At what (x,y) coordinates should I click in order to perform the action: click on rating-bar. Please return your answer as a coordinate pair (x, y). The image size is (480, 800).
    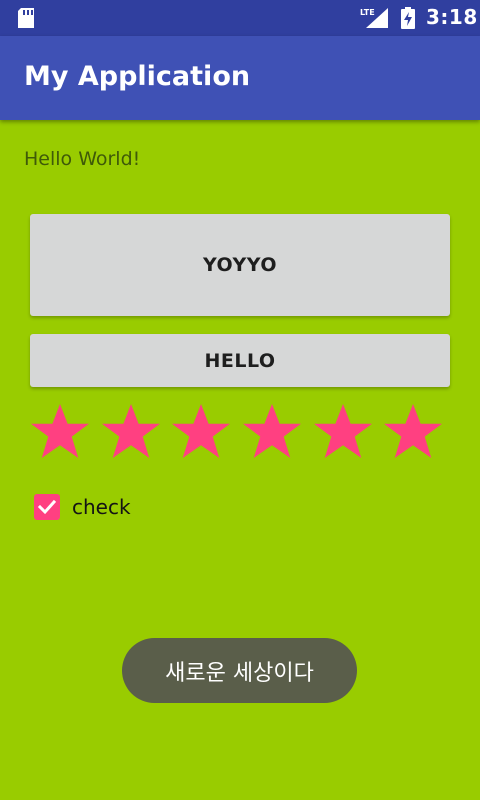
    Looking at the image, I should click on (241, 433).